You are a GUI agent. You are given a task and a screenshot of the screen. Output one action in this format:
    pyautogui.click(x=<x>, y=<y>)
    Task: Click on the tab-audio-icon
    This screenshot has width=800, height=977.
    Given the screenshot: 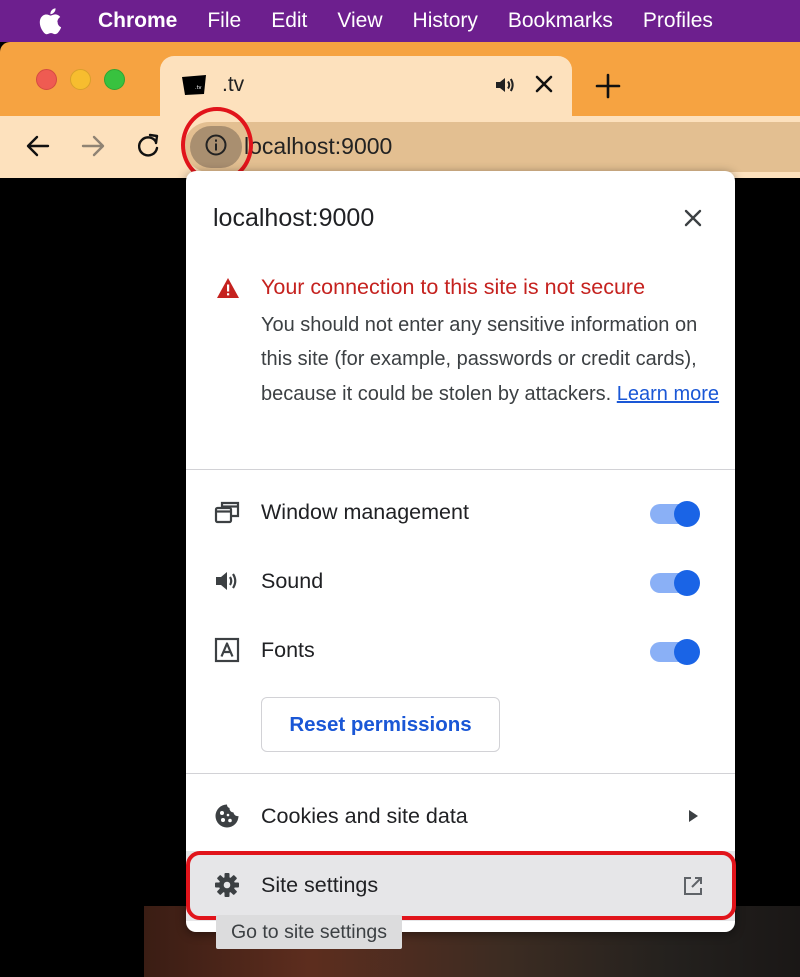 What is the action you would take?
    pyautogui.click(x=505, y=85)
    